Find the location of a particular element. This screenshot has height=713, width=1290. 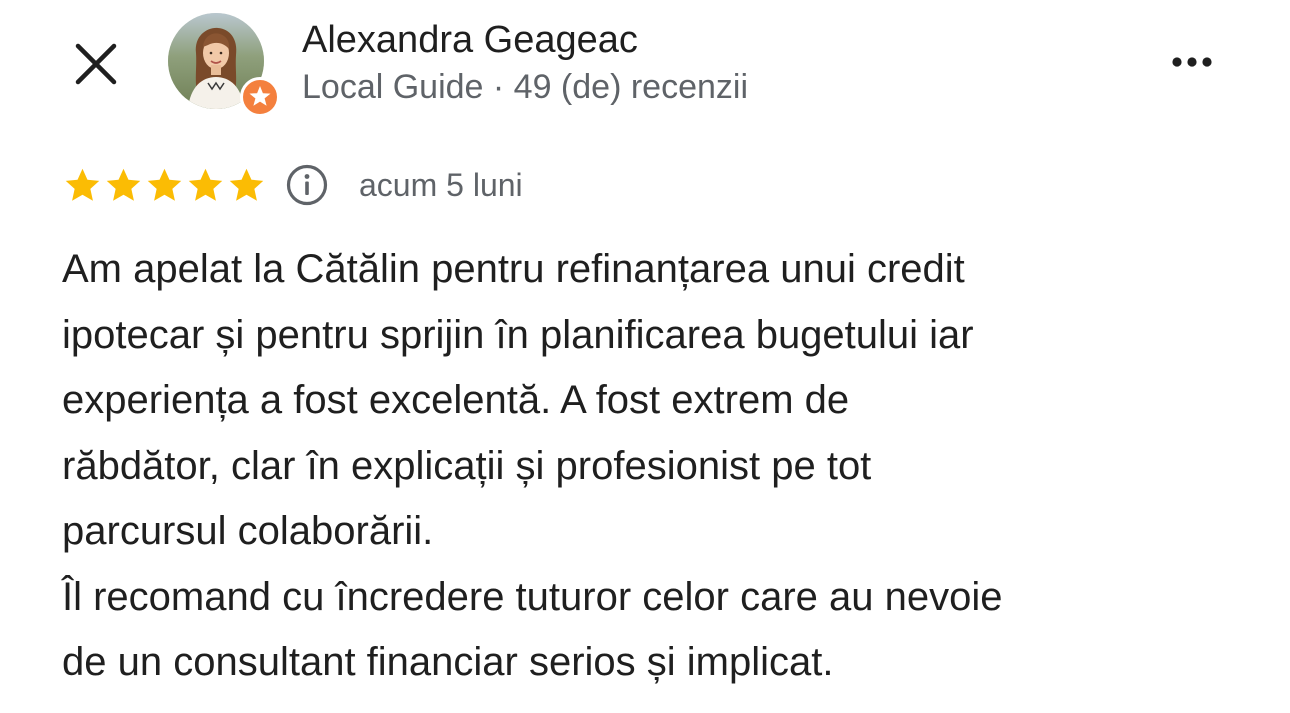

rating-row: acum 5 luni is located at coordinates (292, 185).